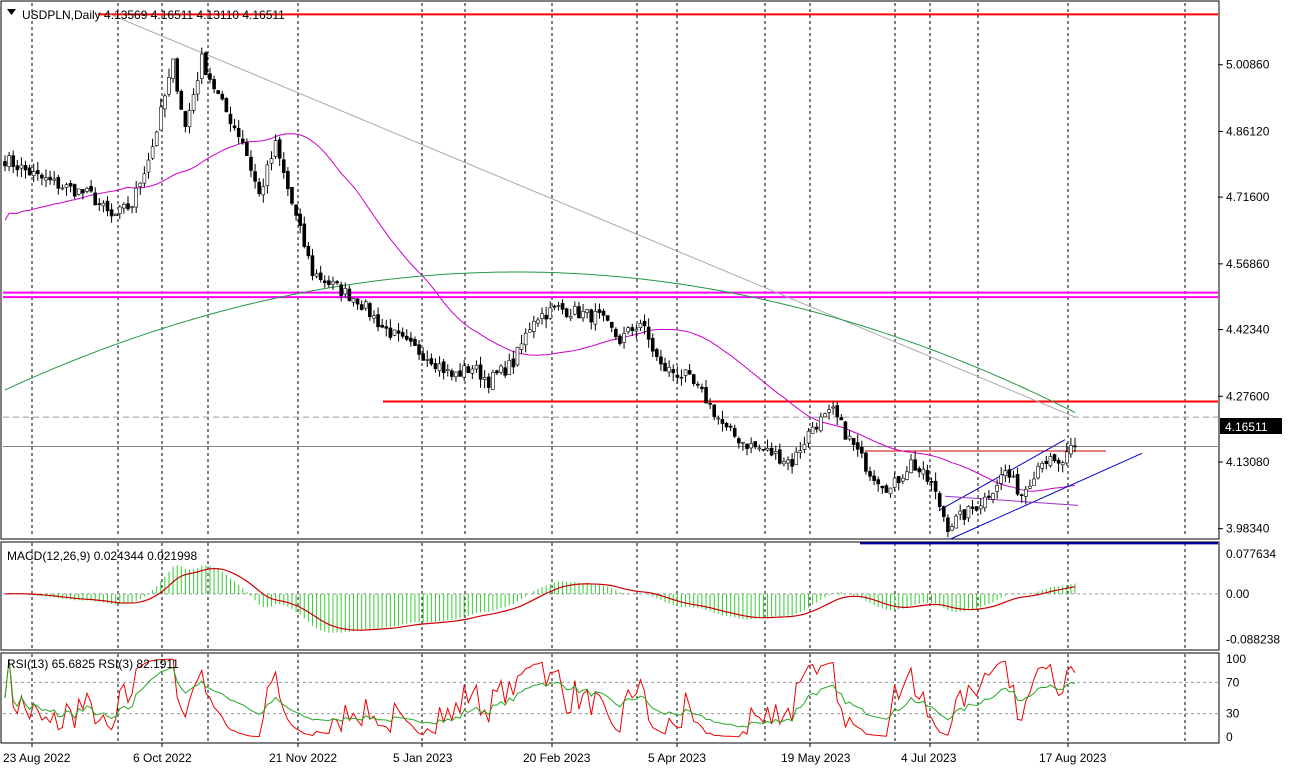 The width and height of the screenshot is (1291, 771). I want to click on price-tick-label: 4.71600, so click(1248, 197).